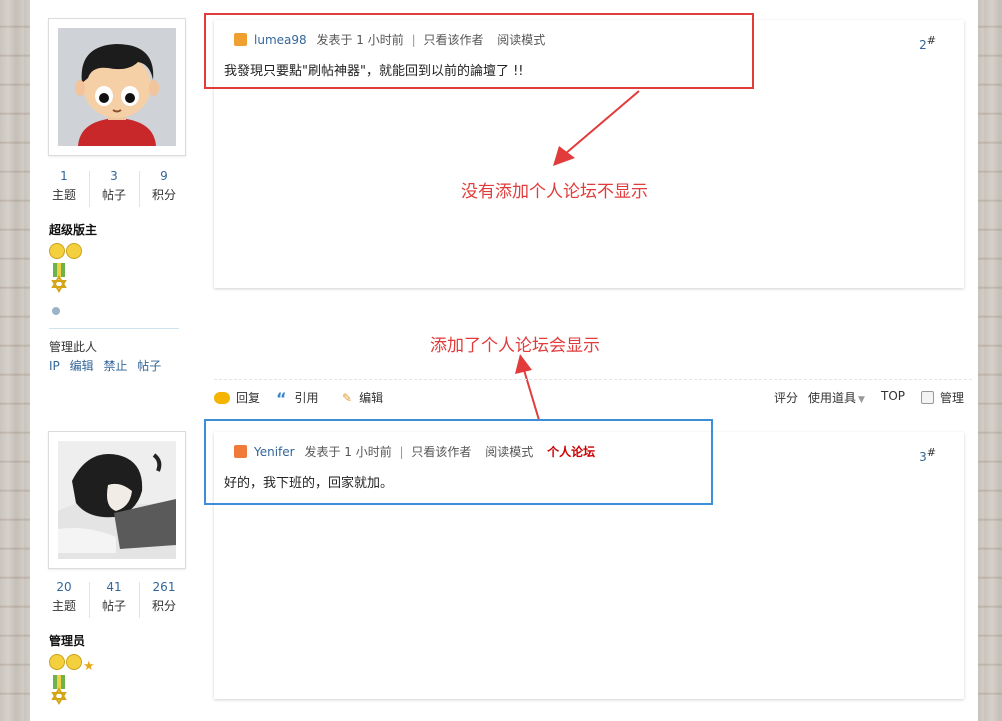  Describe the element at coordinates (371, 398) in the screenshot. I see `edit-label: 编辑` at that location.